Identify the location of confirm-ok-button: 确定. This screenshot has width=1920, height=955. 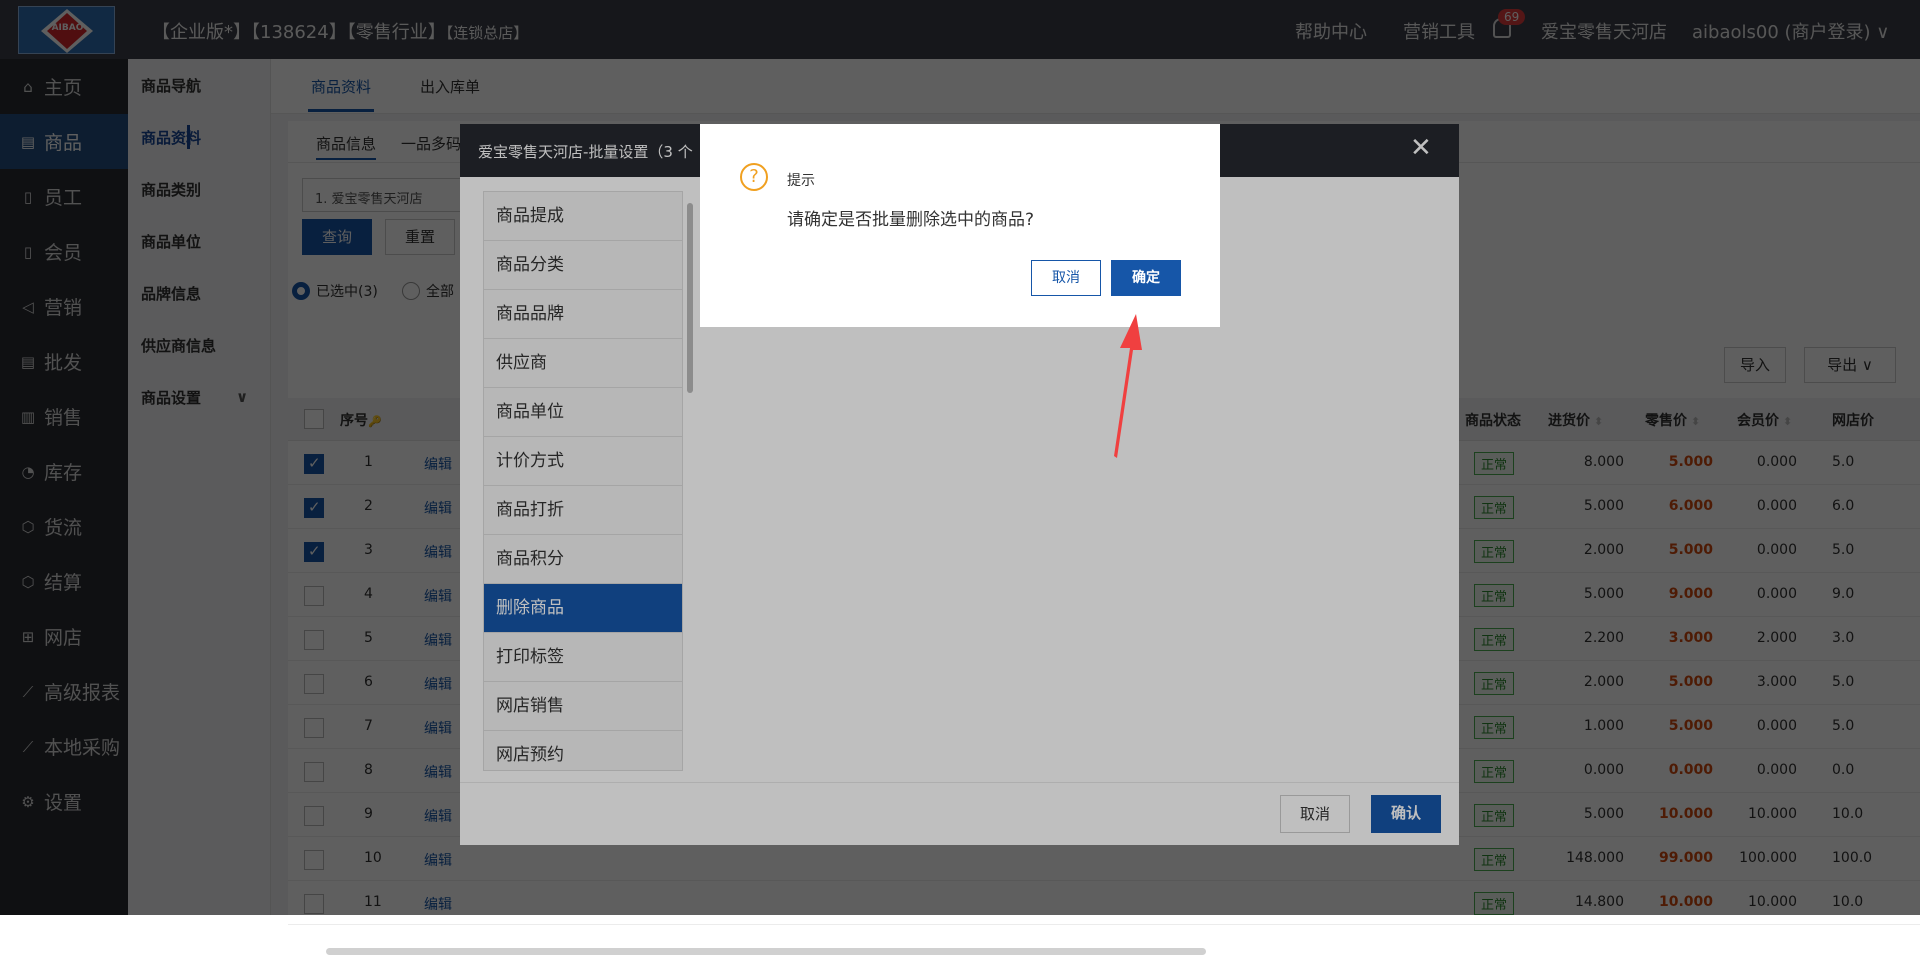
(1146, 278).